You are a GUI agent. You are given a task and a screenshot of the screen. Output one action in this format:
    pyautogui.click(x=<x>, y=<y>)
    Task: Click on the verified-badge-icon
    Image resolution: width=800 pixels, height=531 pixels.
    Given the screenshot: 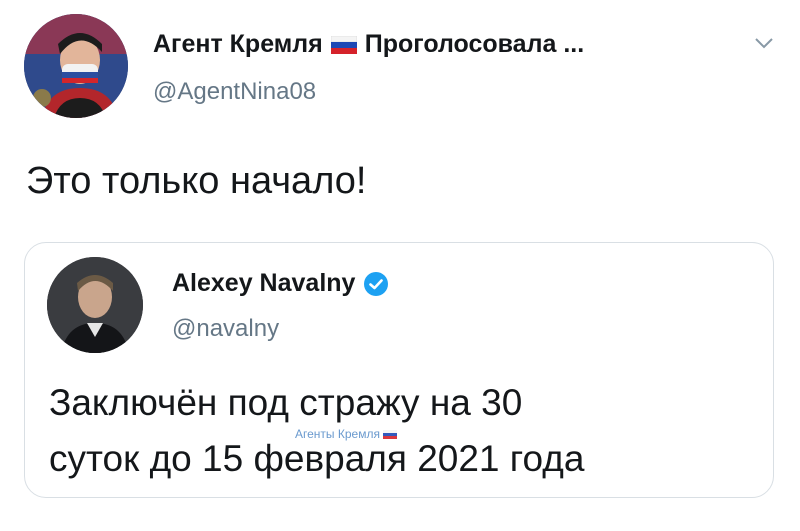 What is the action you would take?
    pyautogui.click(x=376, y=283)
    